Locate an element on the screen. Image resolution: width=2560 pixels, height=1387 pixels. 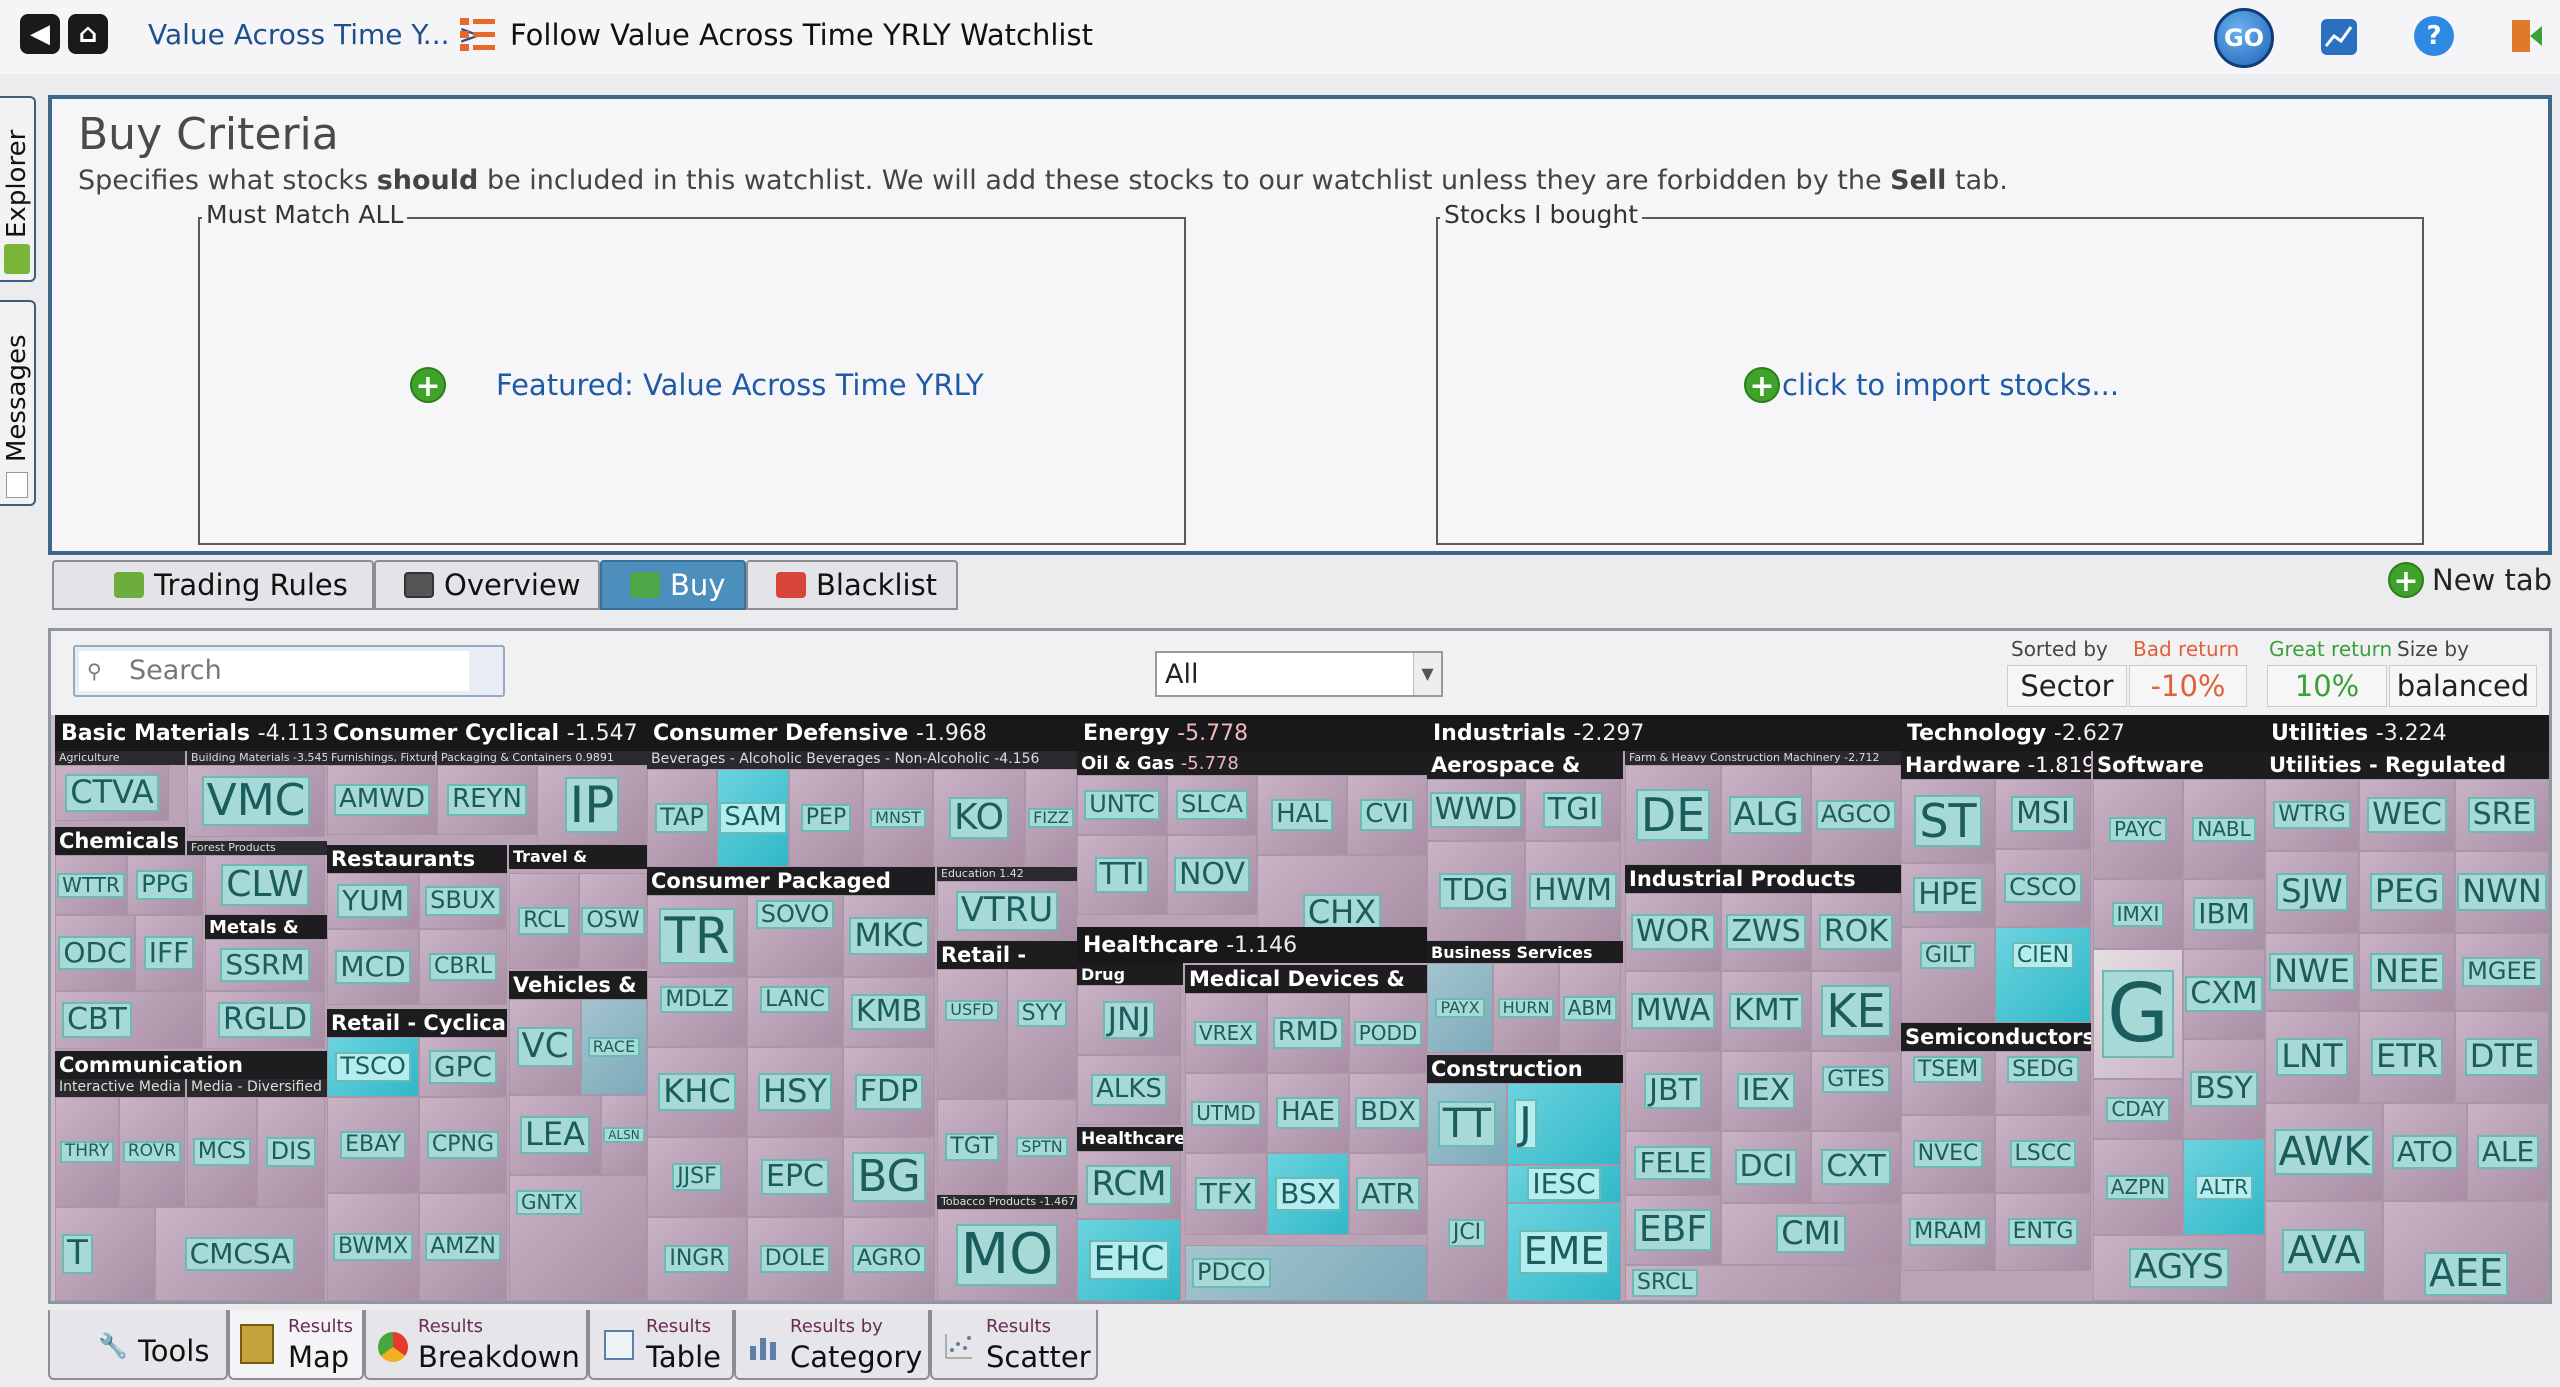
stock-tile: FELE is located at coordinates (1673, 1163).